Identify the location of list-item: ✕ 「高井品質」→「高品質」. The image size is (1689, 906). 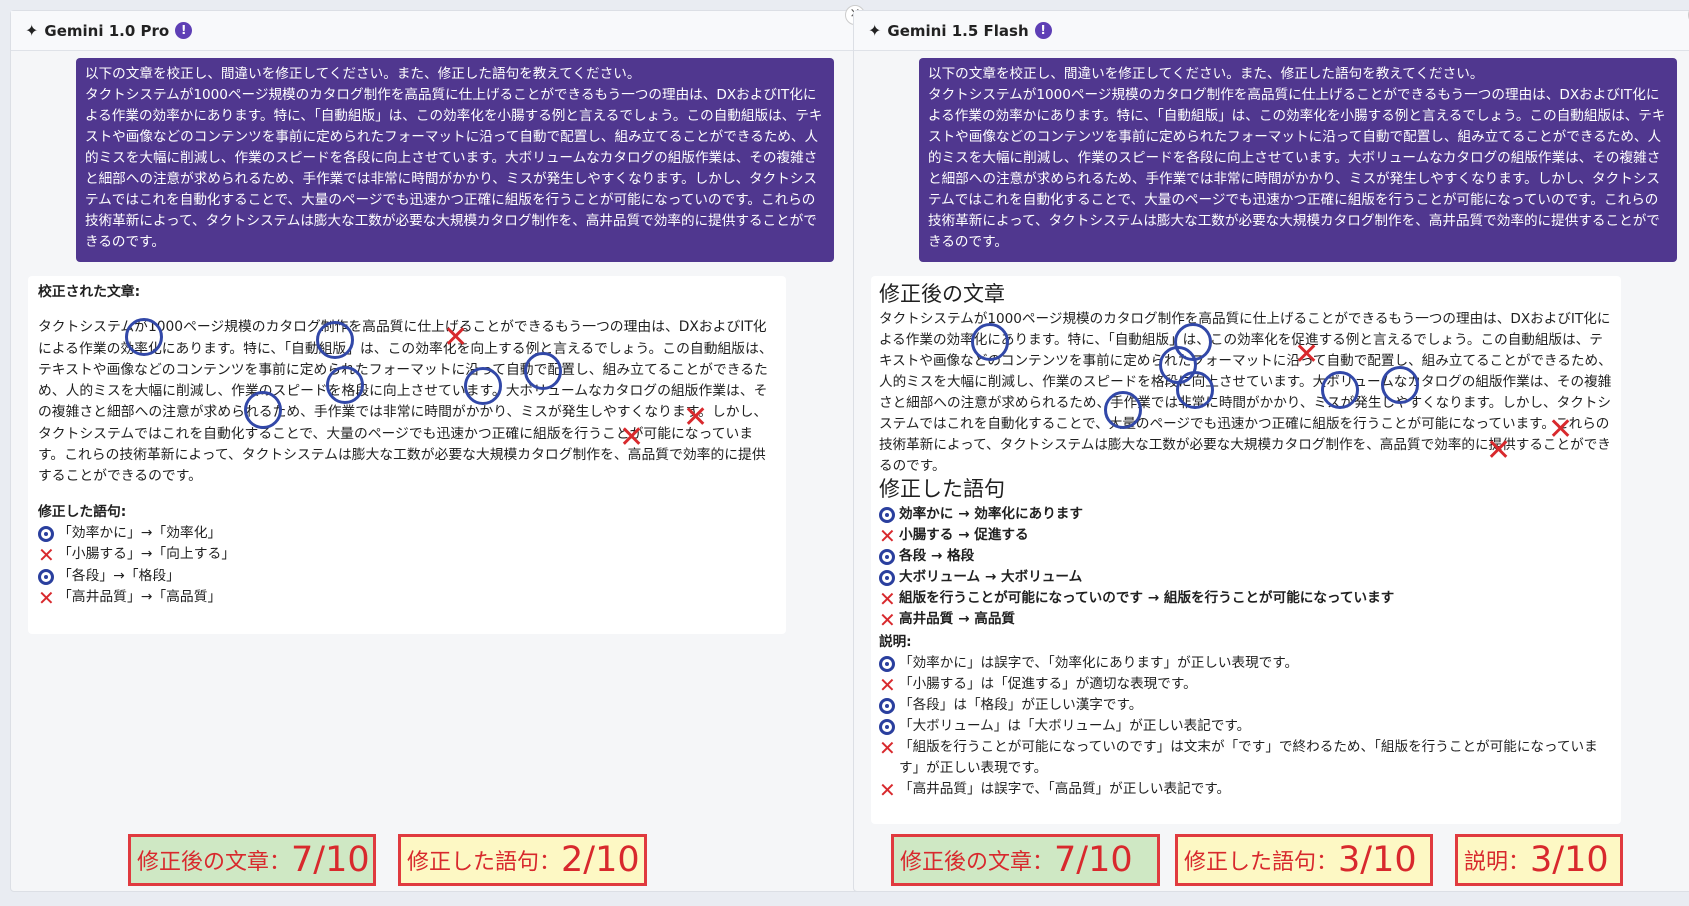
(407, 597).